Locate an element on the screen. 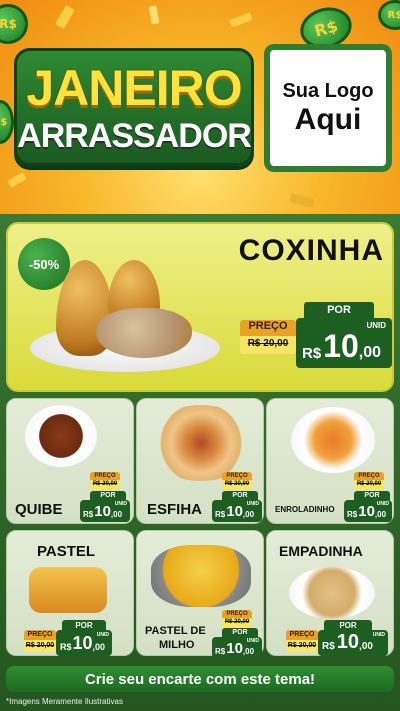 The height and width of the screenshot is (711, 400). title-line-1: JANEIRO is located at coordinates (134, 88).